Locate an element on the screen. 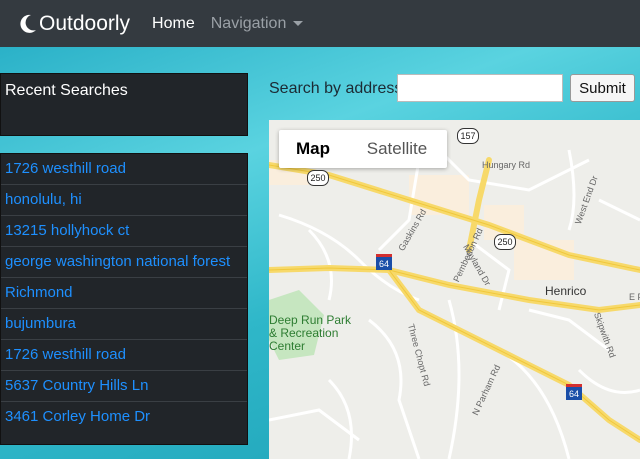 Image resolution: width=640 pixels, height=459 pixels. address-search-input is located at coordinates (480, 88).